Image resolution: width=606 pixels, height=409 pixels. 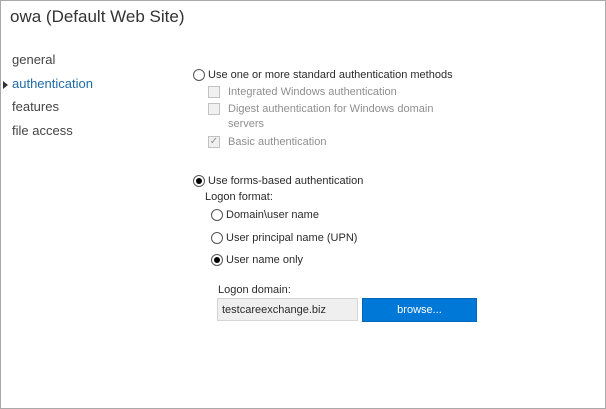 I want to click on page-title: owa (Default Web Site), so click(x=97, y=16).